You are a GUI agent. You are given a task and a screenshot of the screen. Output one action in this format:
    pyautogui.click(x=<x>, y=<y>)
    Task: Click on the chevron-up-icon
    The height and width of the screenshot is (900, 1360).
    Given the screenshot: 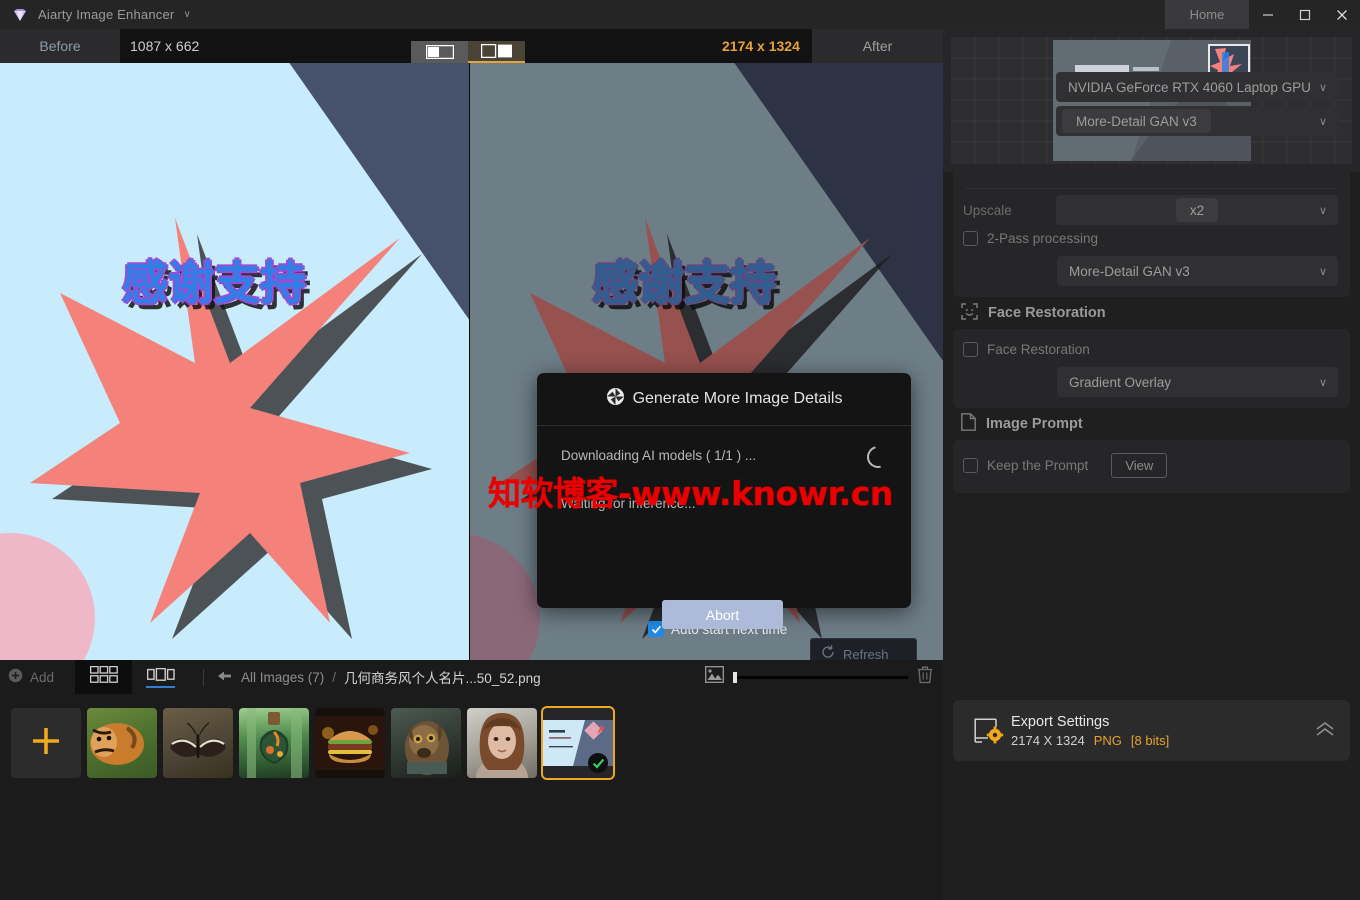 What is the action you would take?
    pyautogui.click(x=1325, y=731)
    